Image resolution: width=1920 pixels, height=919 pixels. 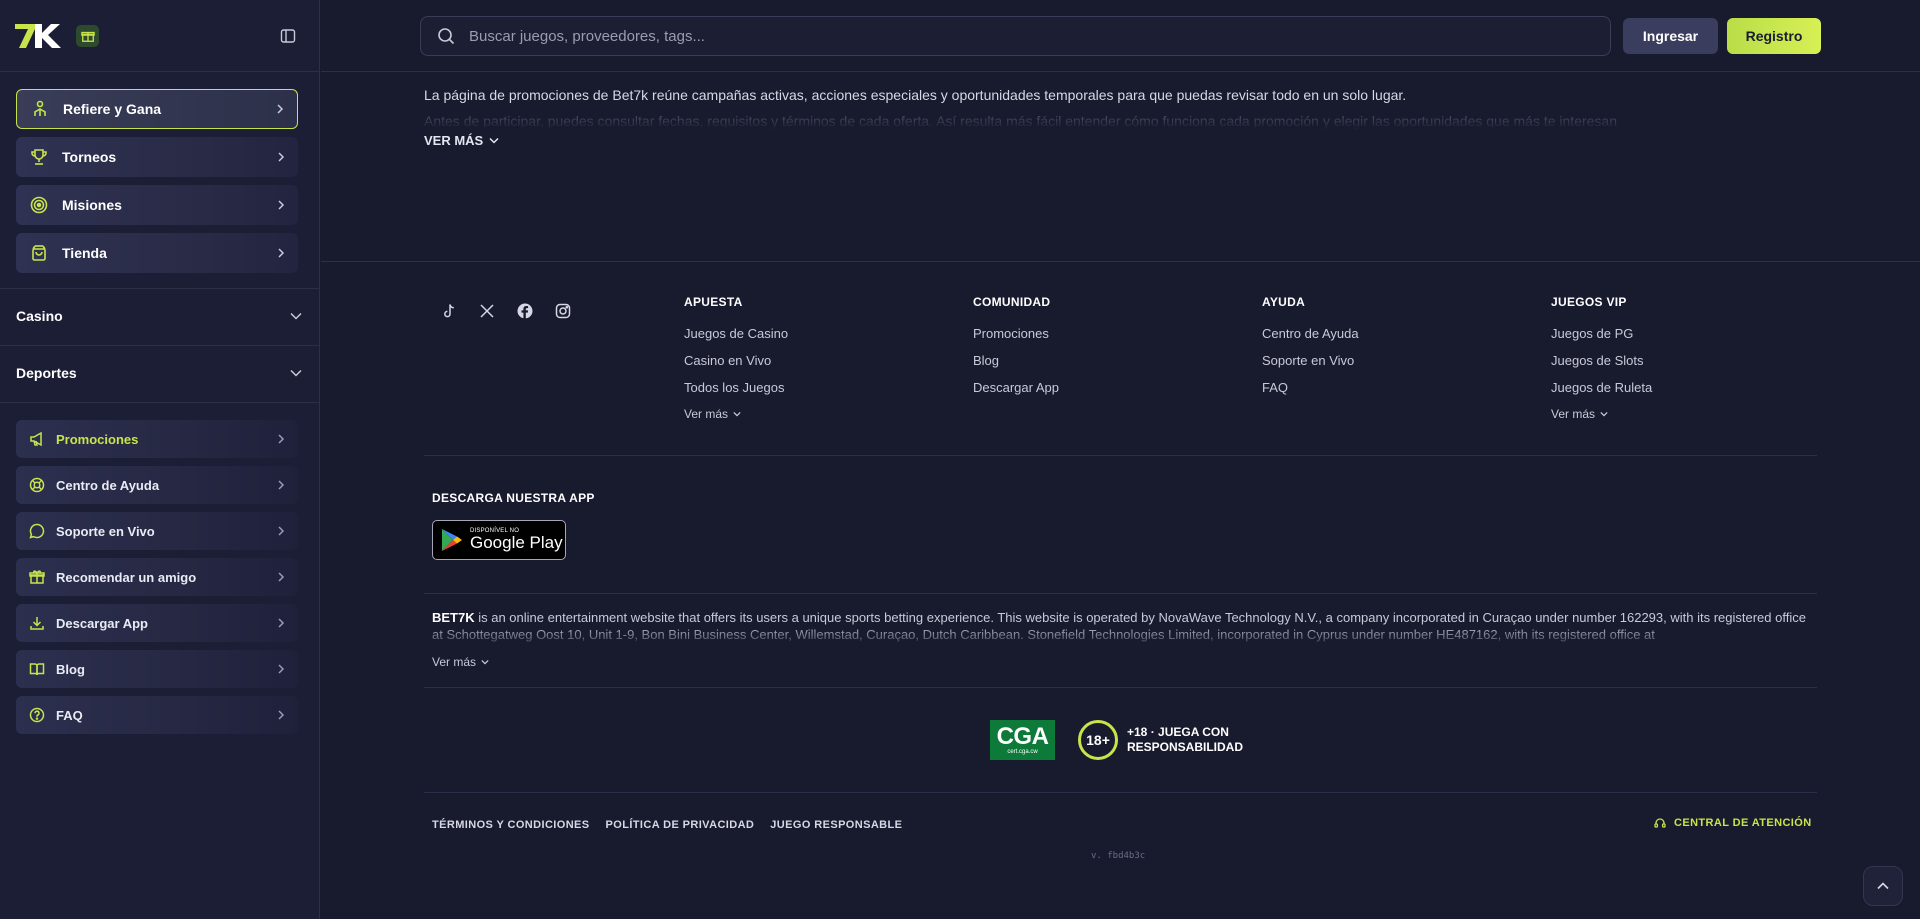 I want to click on shopping-bag-icon, so click(x=39, y=253).